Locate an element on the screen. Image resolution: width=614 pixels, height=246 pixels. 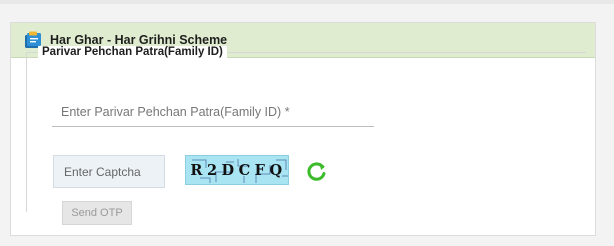
top-edge-strip is located at coordinates (307, 2).